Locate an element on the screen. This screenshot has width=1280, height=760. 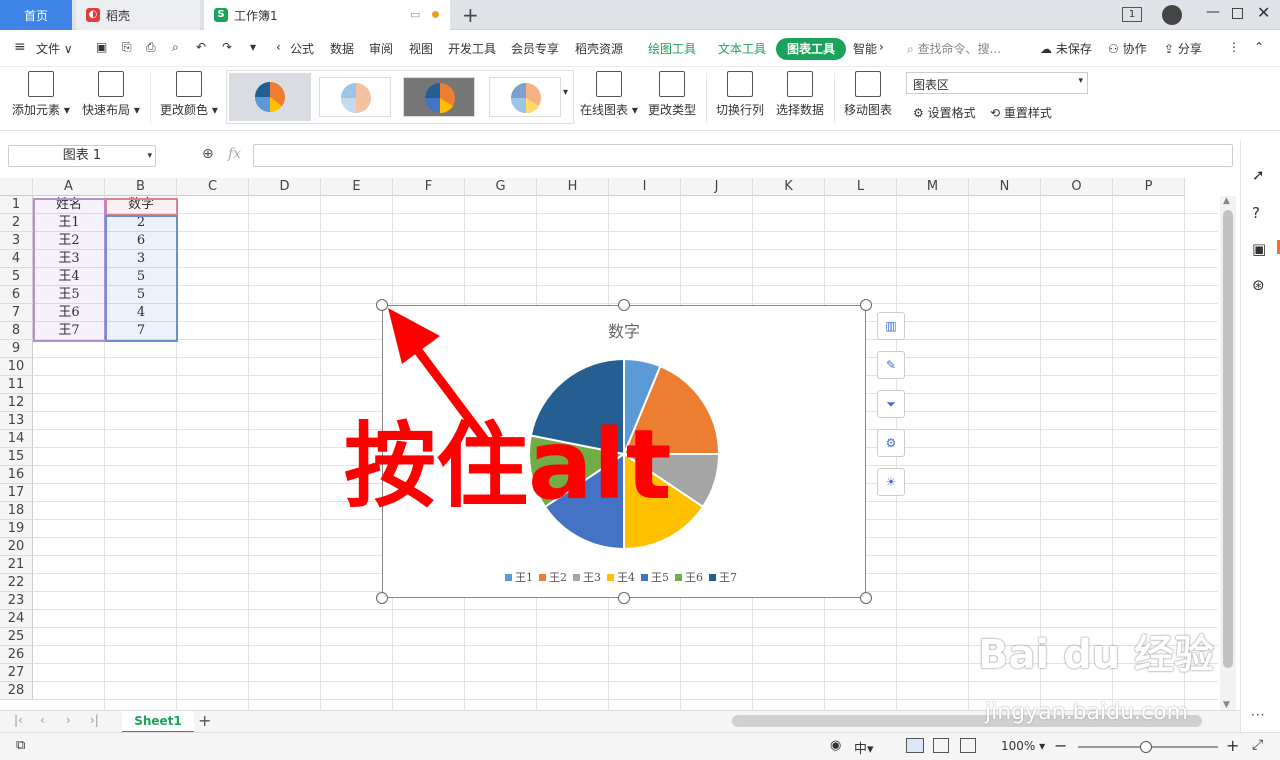
print-icon: ⎙ is located at coordinates (151, 47).